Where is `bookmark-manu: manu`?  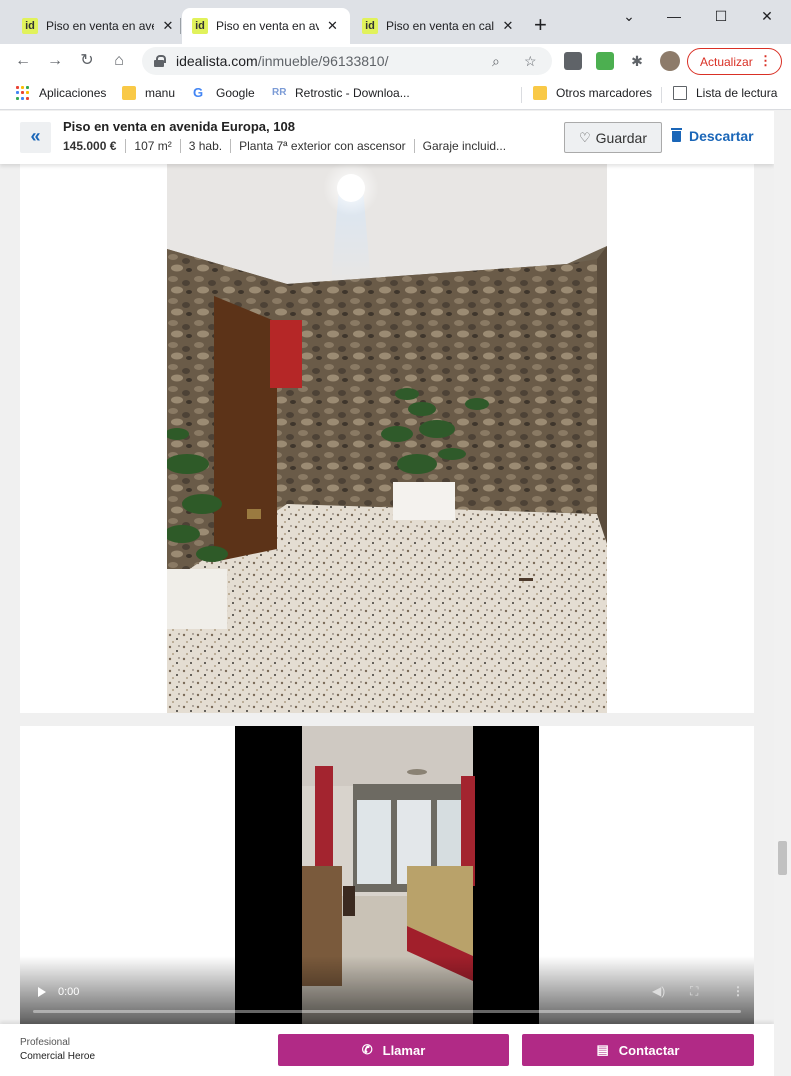 bookmark-manu: manu is located at coordinates (148, 93).